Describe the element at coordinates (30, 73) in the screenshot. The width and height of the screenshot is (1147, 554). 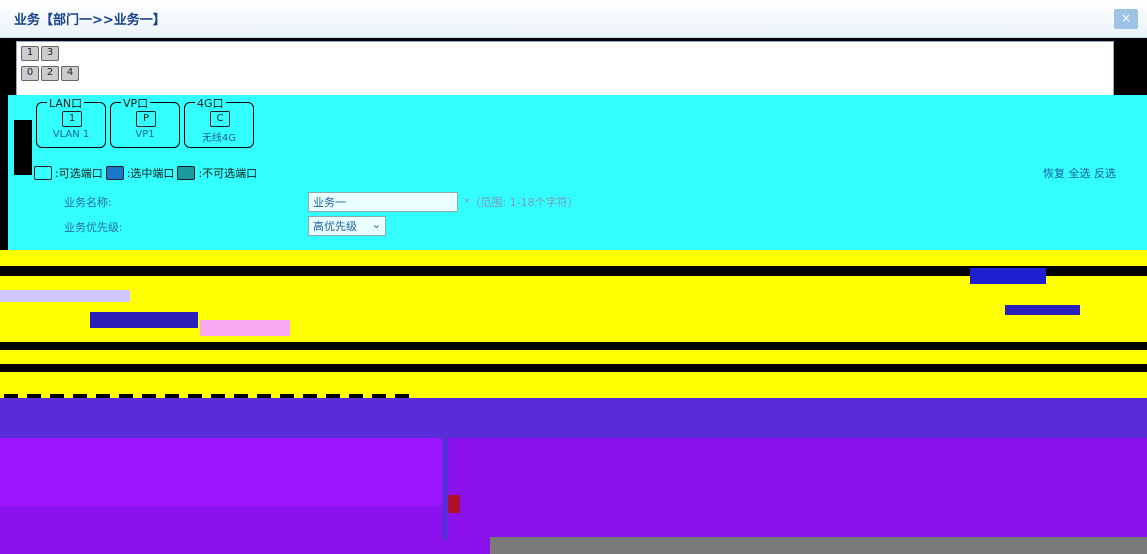
I see `port-0: 0` at that location.